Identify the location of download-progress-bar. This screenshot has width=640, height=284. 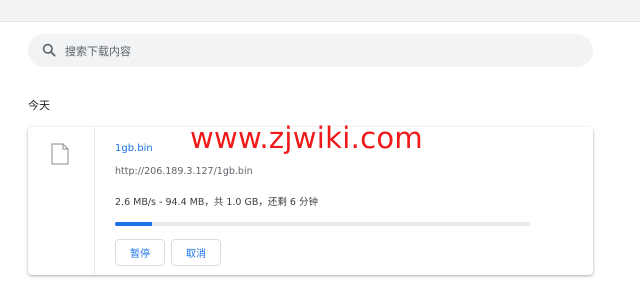
(322, 224).